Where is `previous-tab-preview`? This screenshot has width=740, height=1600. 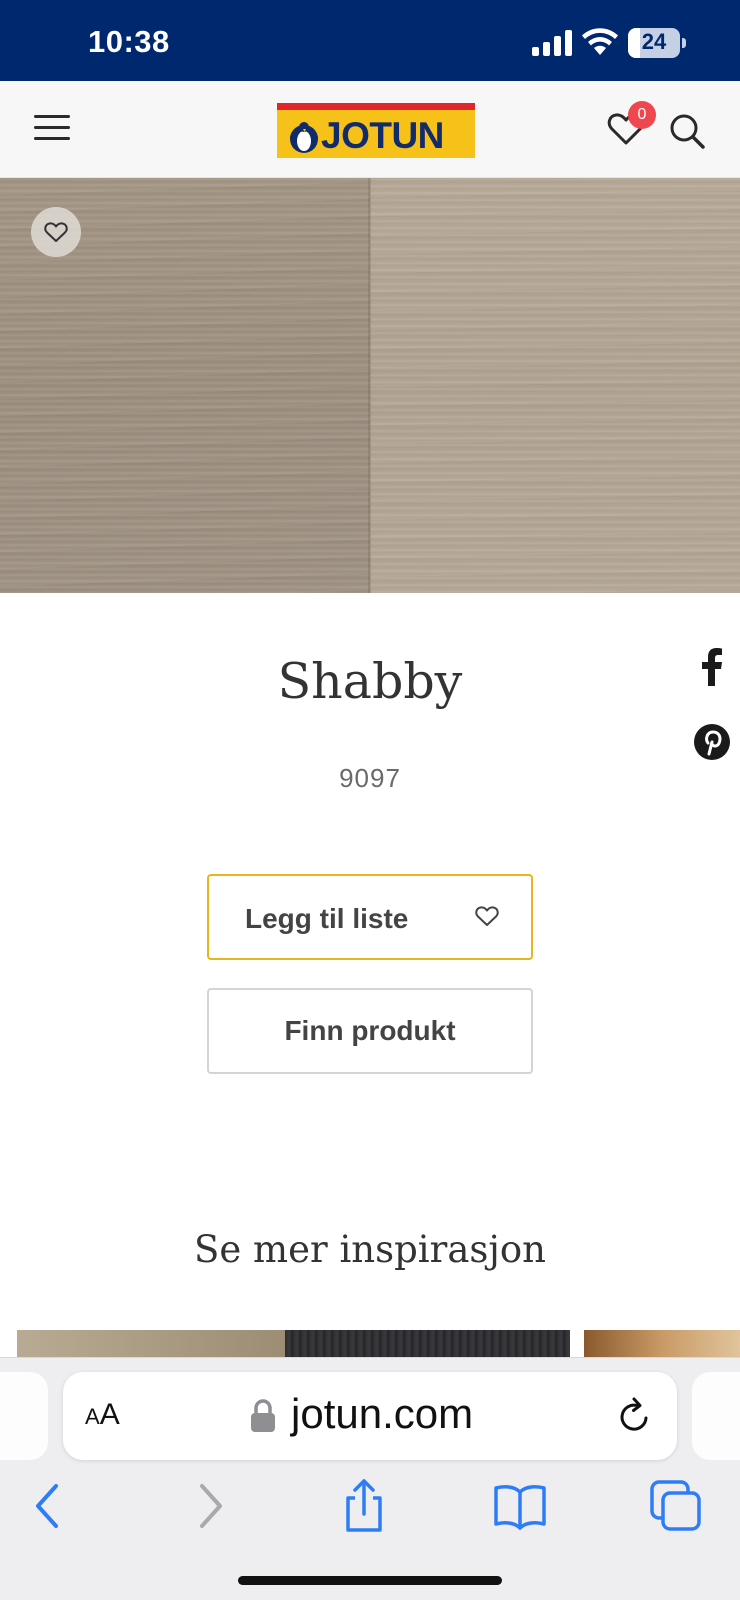 previous-tab-preview is located at coordinates (24, 1416).